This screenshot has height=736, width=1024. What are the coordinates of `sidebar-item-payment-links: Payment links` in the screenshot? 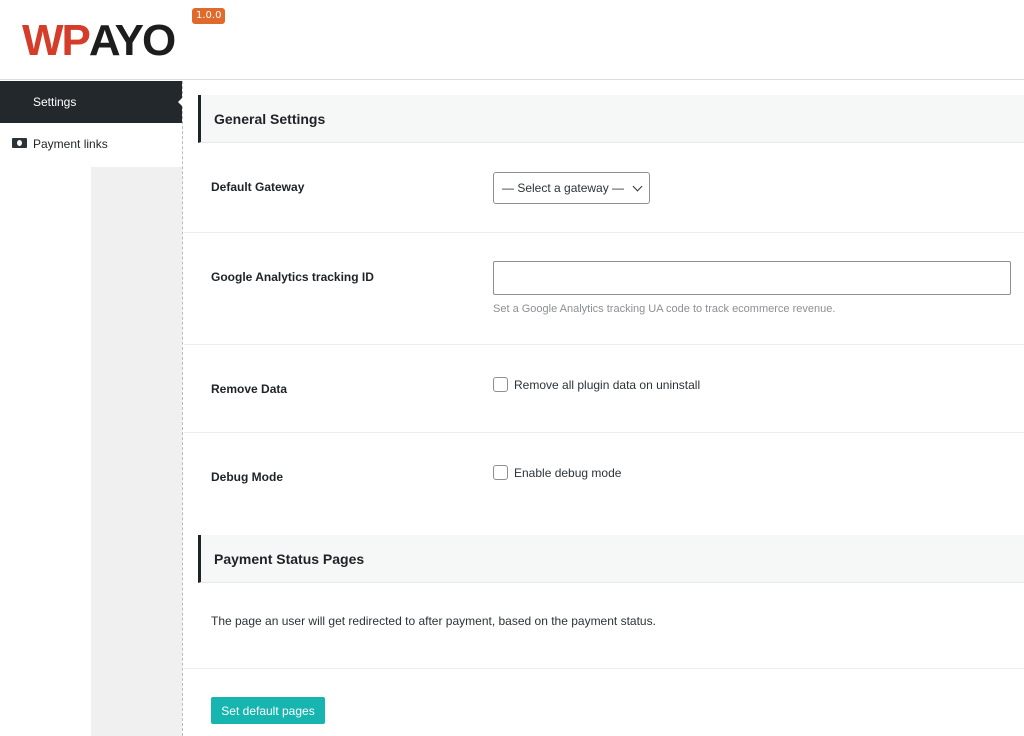 It's located at (91, 144).